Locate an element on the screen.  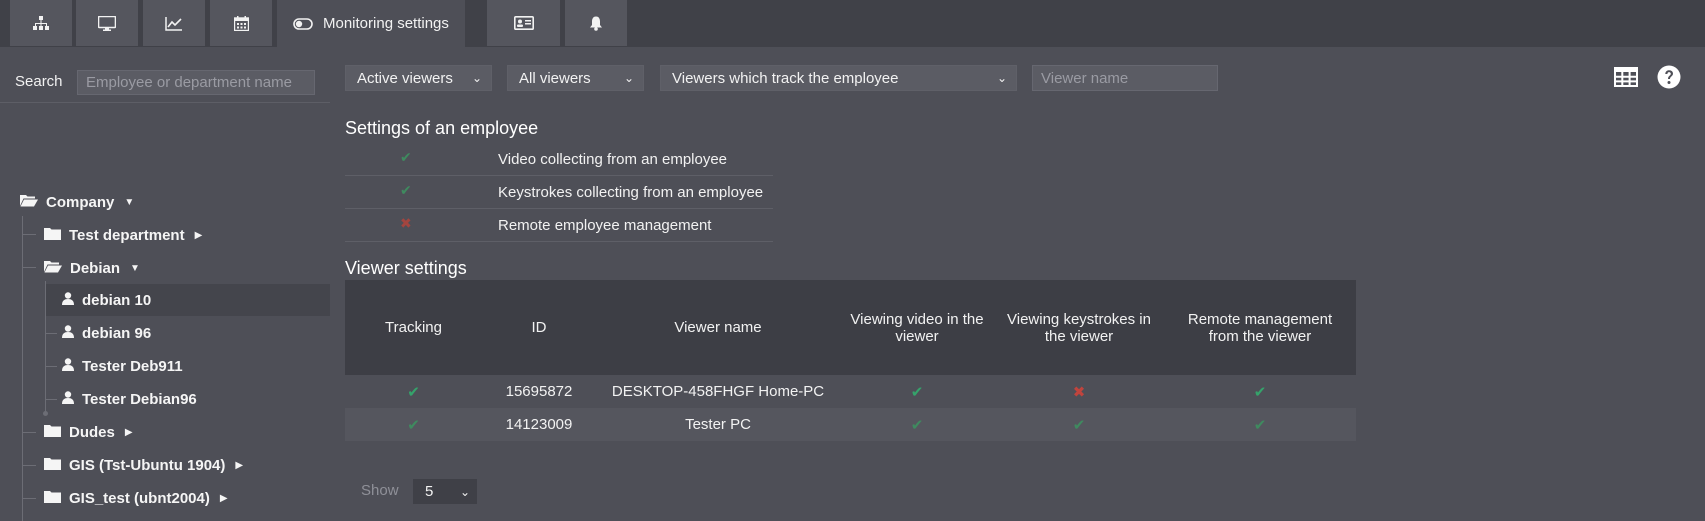
calendar-icon is located at coordinates (241, 23).